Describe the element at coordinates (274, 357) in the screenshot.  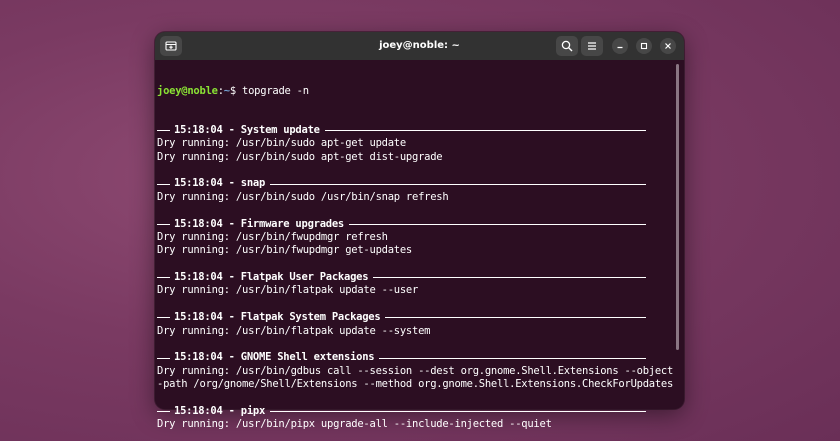
I see `section-header-text: 15:18:04 - GNOME Shell extensions` at that location.